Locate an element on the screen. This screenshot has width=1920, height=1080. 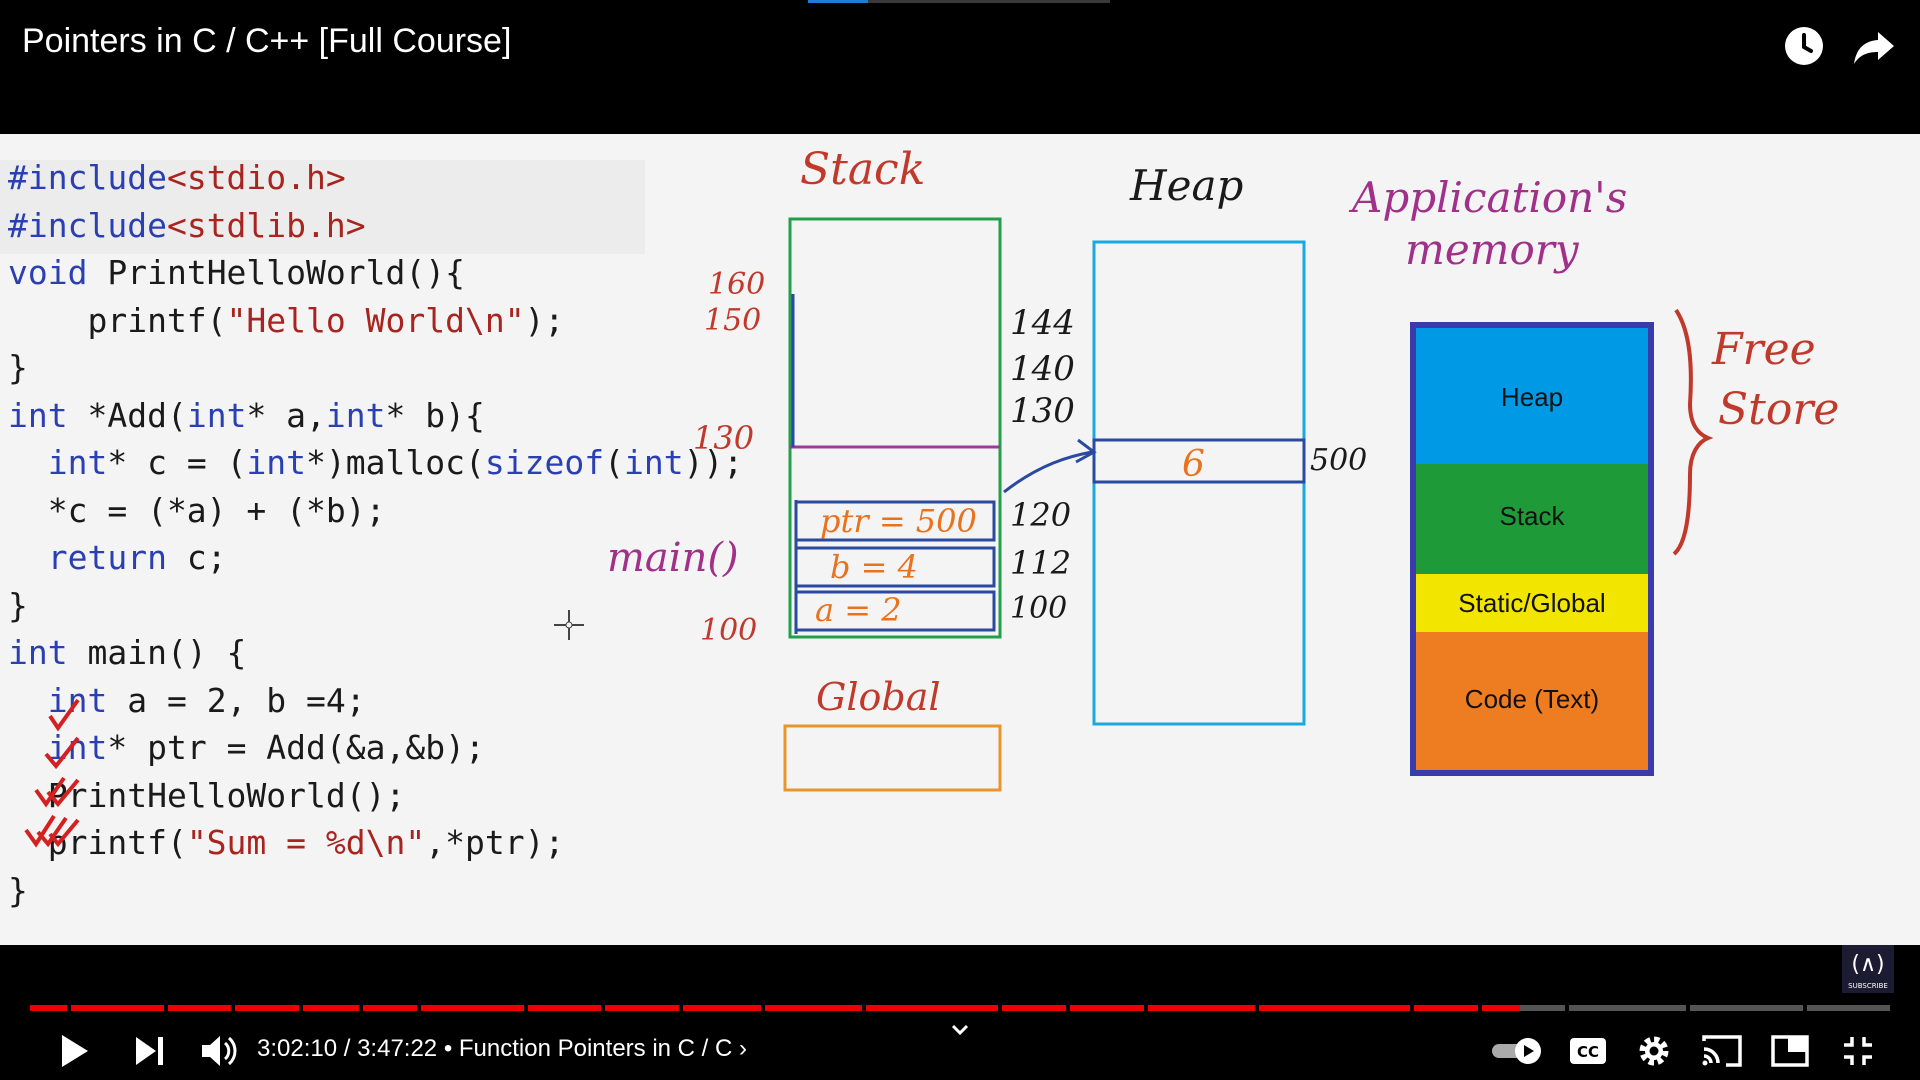
stack-cell-label: b = 4 is located at coordinates (874, 567).